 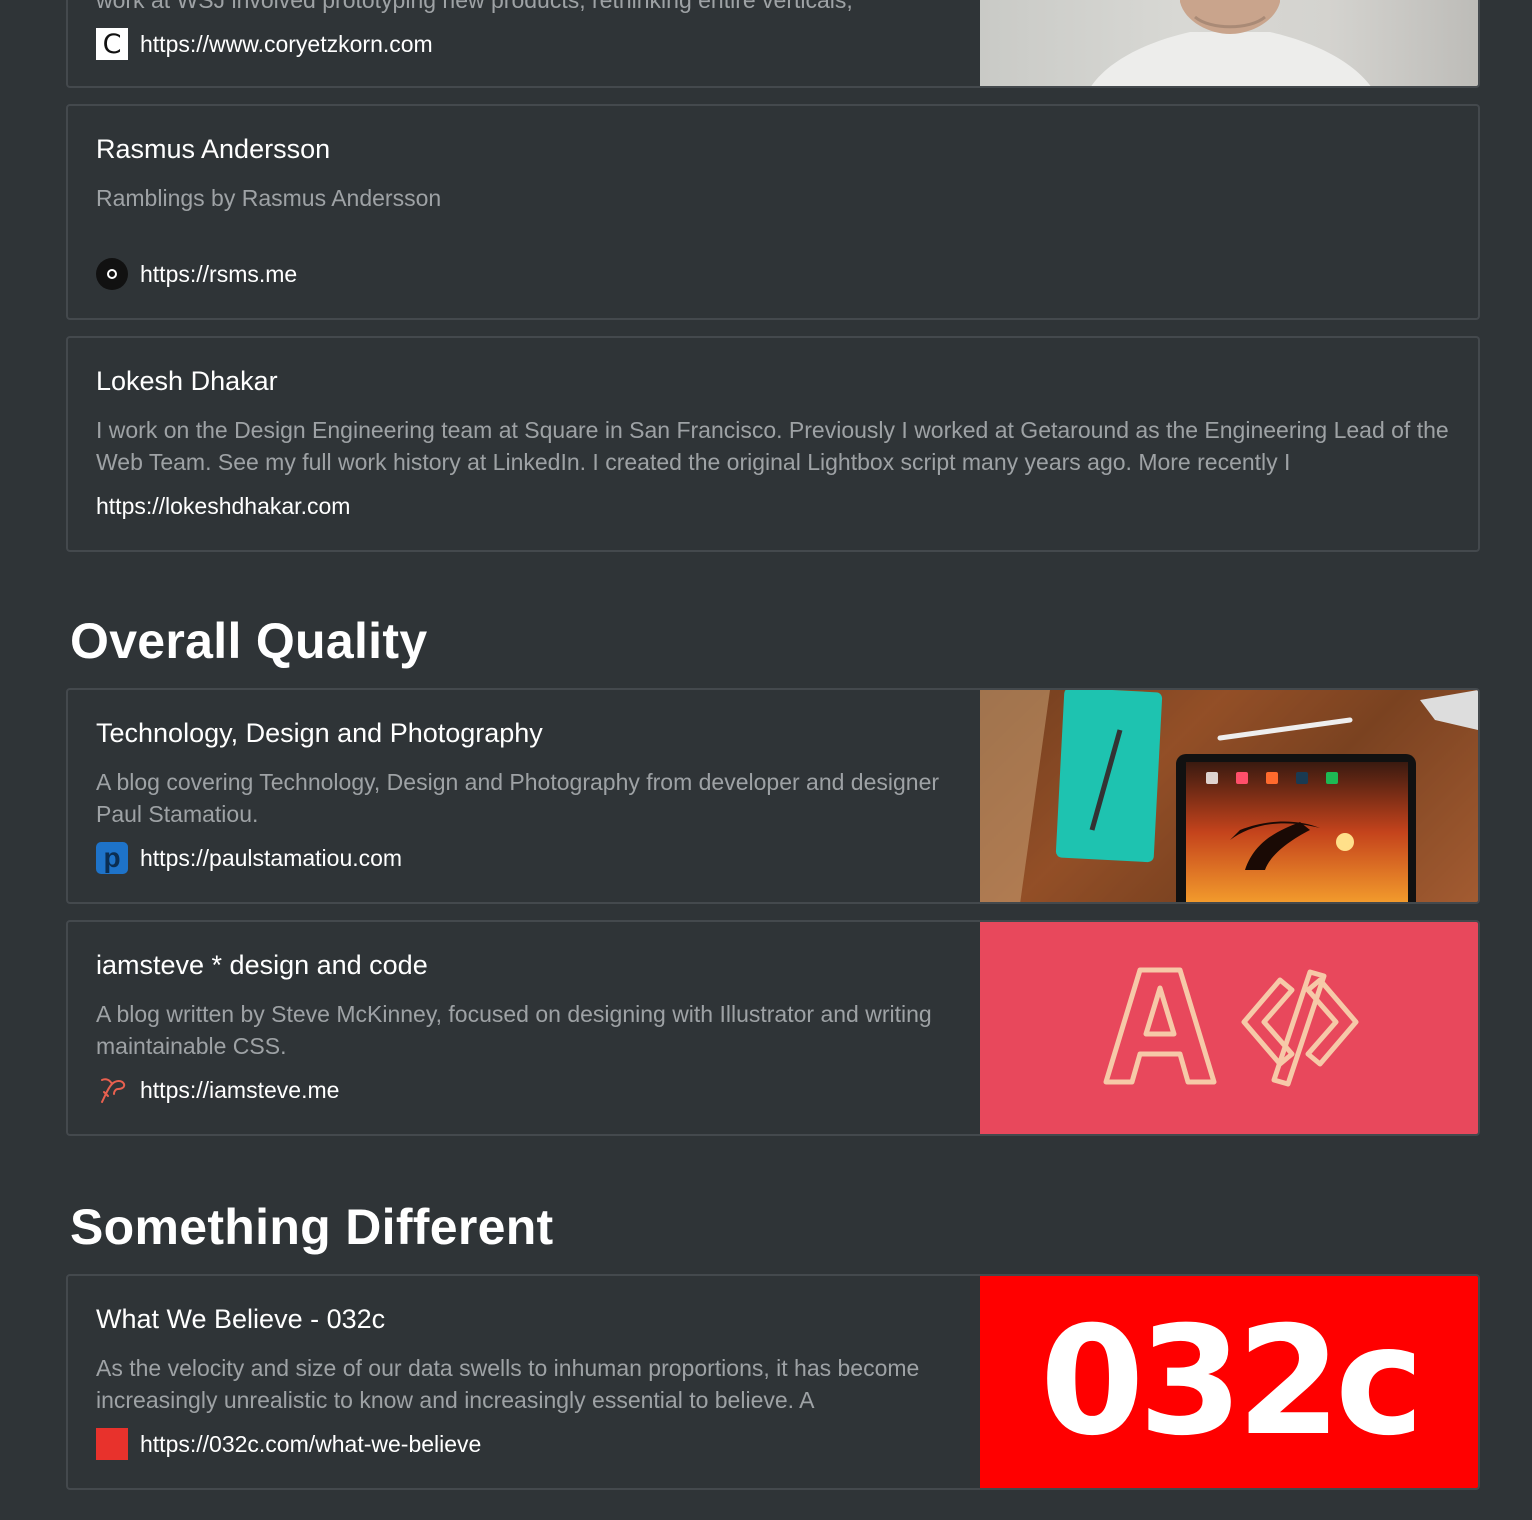 I want to click on card-link: https://rsms.me, so click(x=196, y=274).